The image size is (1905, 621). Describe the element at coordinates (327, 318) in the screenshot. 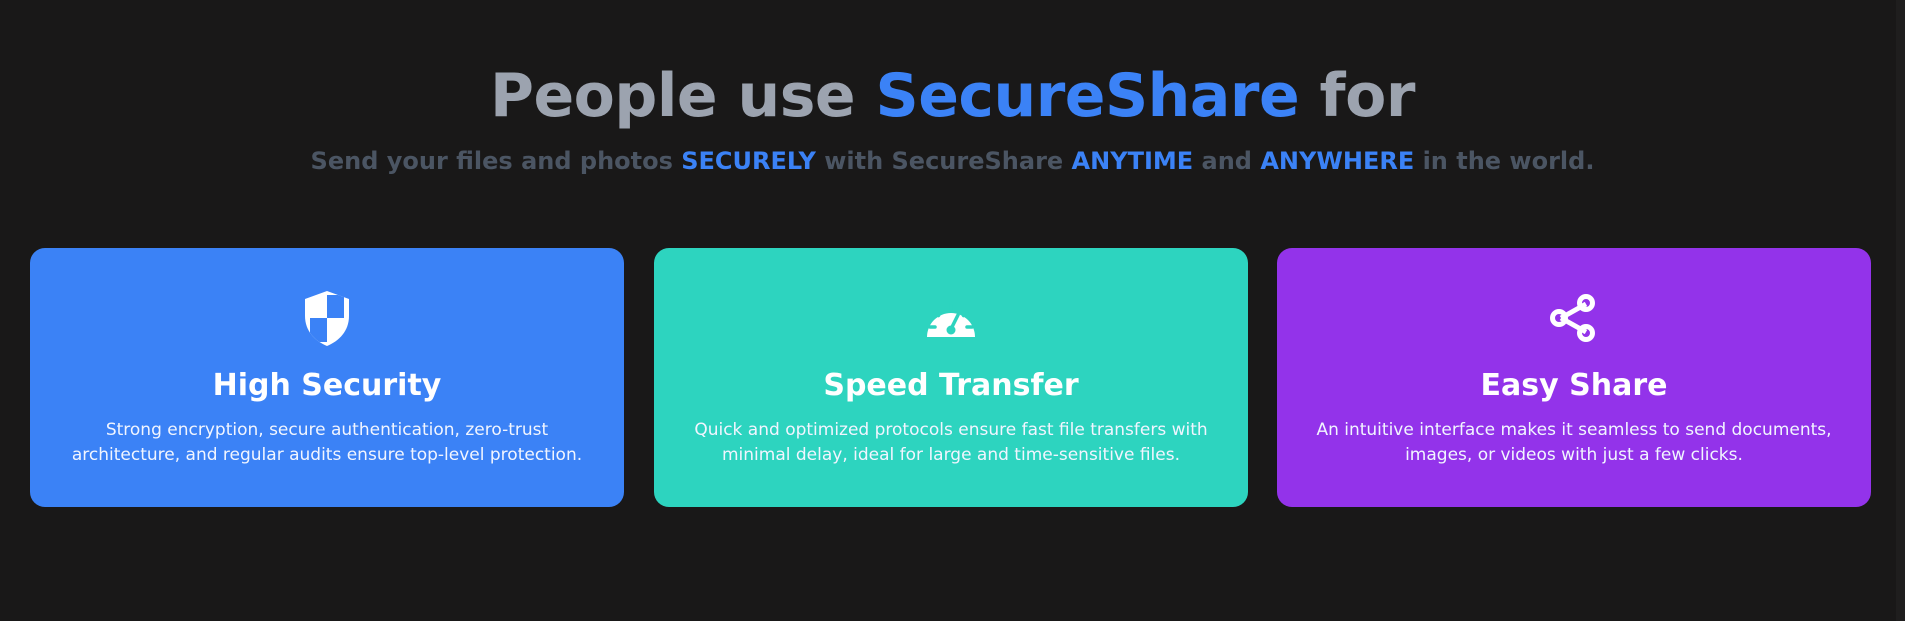

I see `shield-icon` at that location.